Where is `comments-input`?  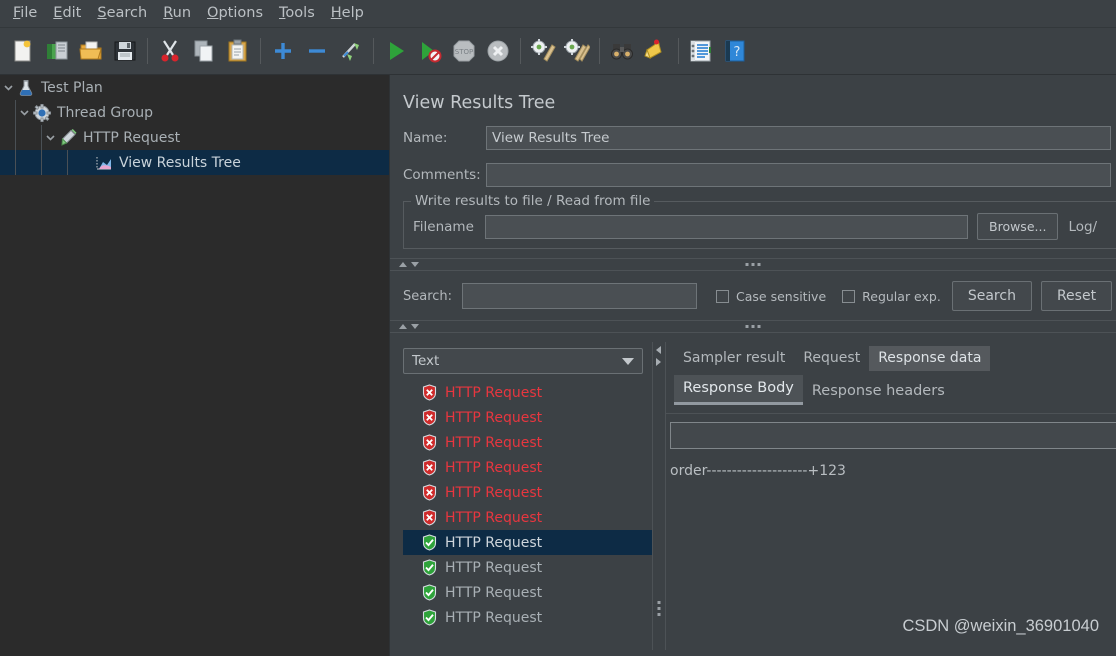 comments-input is located at coordinates (798, 175).